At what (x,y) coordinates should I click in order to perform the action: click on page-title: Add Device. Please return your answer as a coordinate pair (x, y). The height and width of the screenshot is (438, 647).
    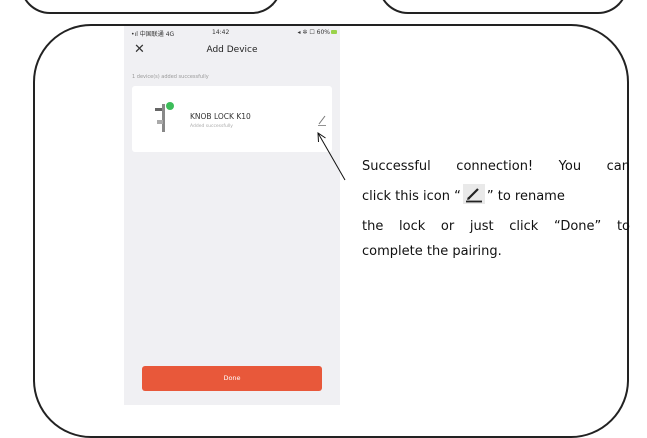
    Looking at the image, I should click on (232, 50).